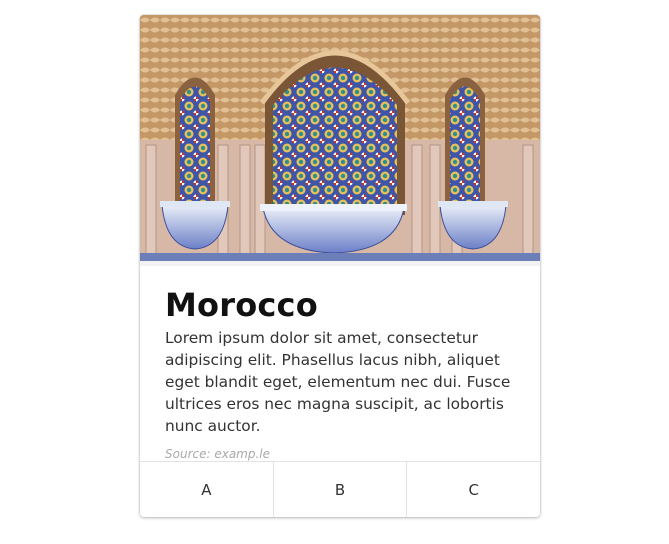 The image size is (669, 544). I want to click on card-source: Source: examp.le, so click(218, 454).